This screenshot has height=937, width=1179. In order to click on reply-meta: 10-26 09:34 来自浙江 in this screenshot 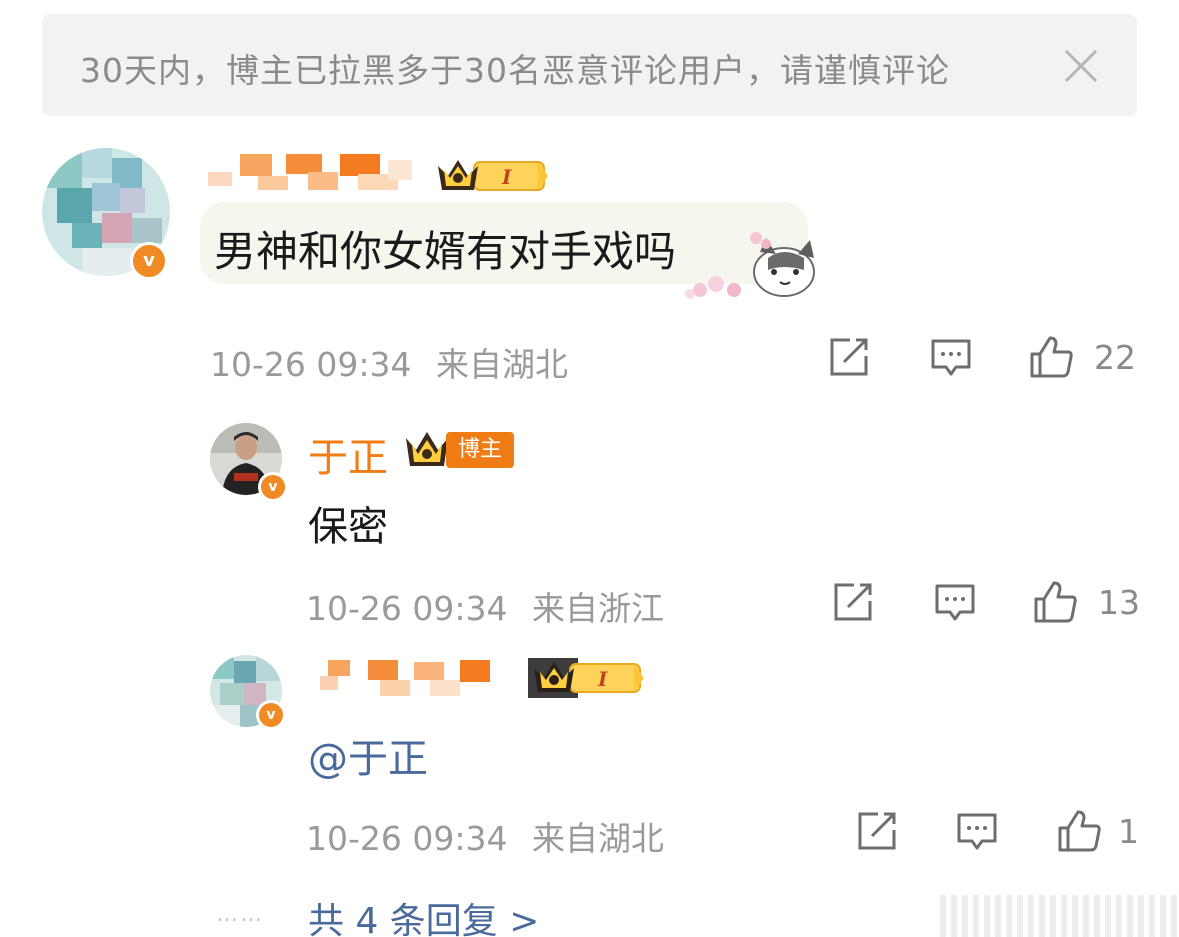, I will do `click(485, 606)`.